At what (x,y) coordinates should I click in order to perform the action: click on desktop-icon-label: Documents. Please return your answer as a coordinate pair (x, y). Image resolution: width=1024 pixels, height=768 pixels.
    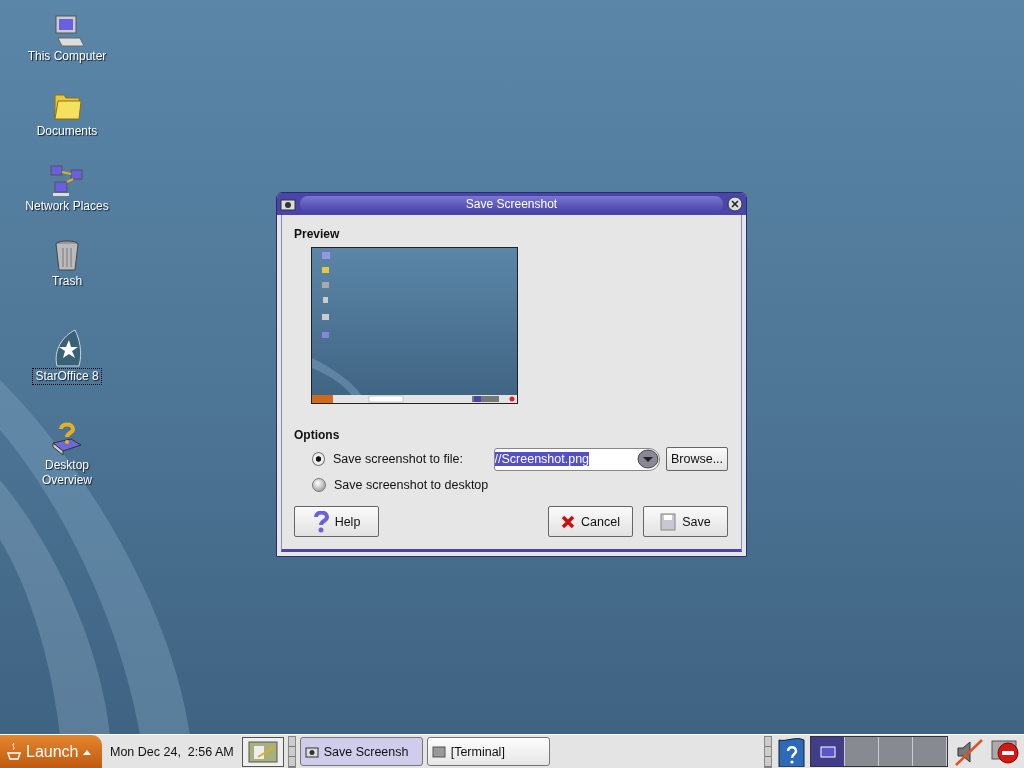
    Looking at the image, I should click on (67, 131).